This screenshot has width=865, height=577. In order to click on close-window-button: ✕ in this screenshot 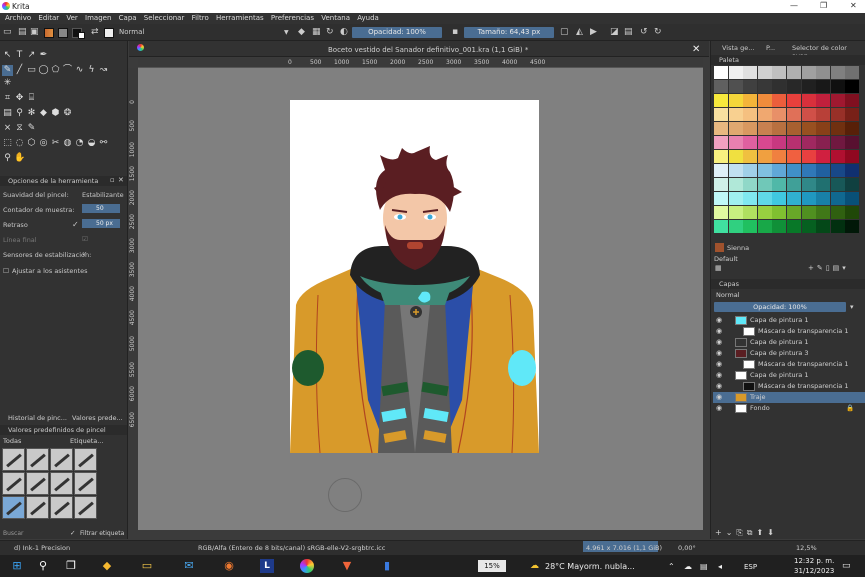, I will do `click(853, 5)`.